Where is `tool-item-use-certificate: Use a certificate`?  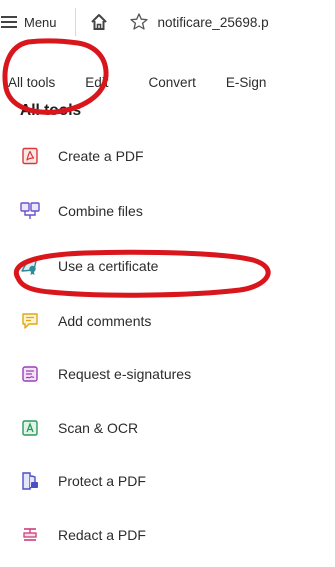 tool-item-use-certificate: Use a certificate is located at coordinates (89, 266).